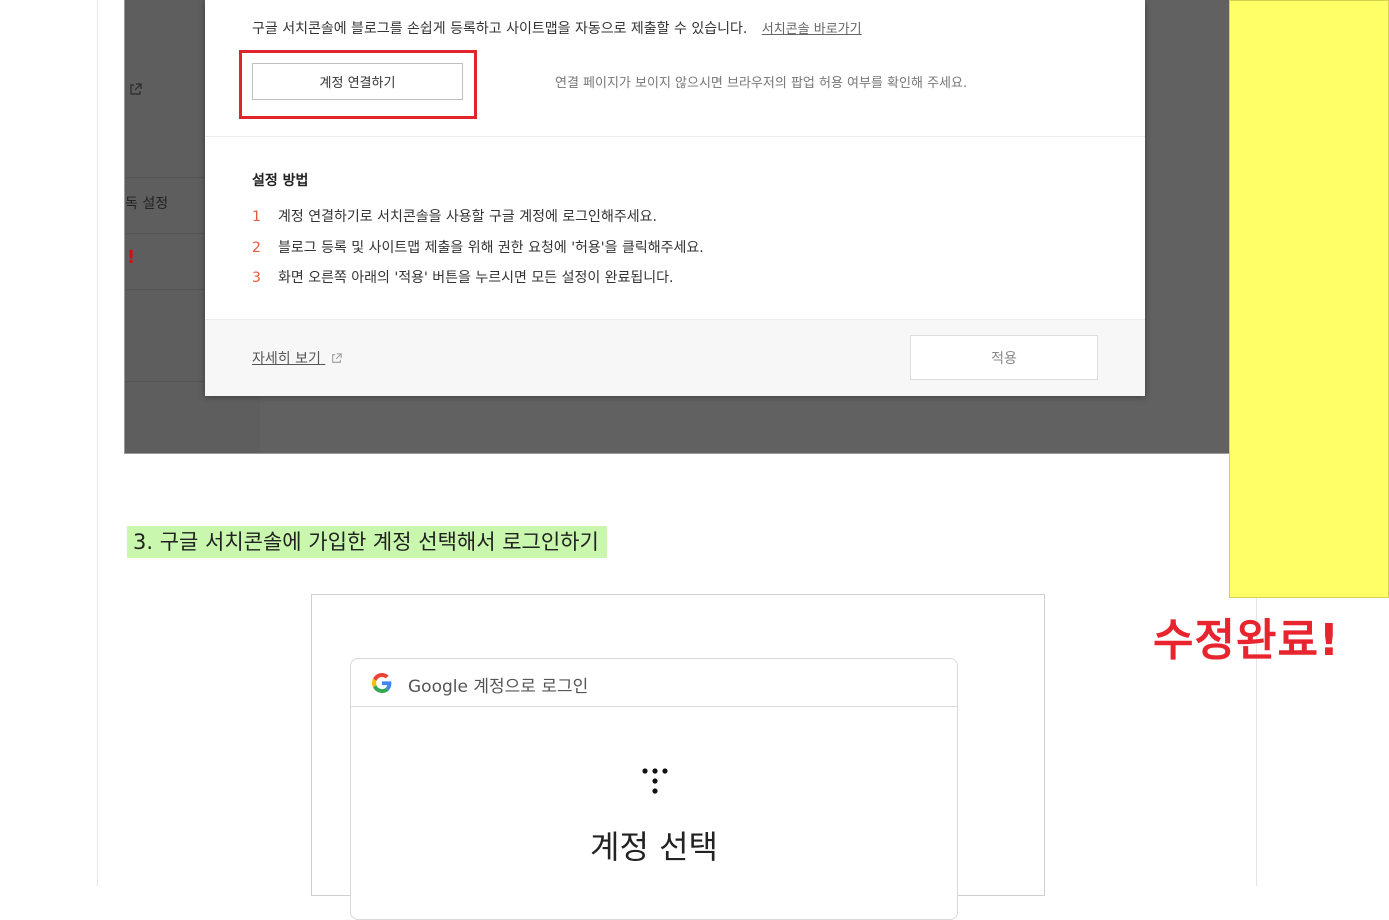 This screenshot has height=920, width=1389. I want to click on search-console-link: 서치콘솔 바로가기, so click(812, 29).